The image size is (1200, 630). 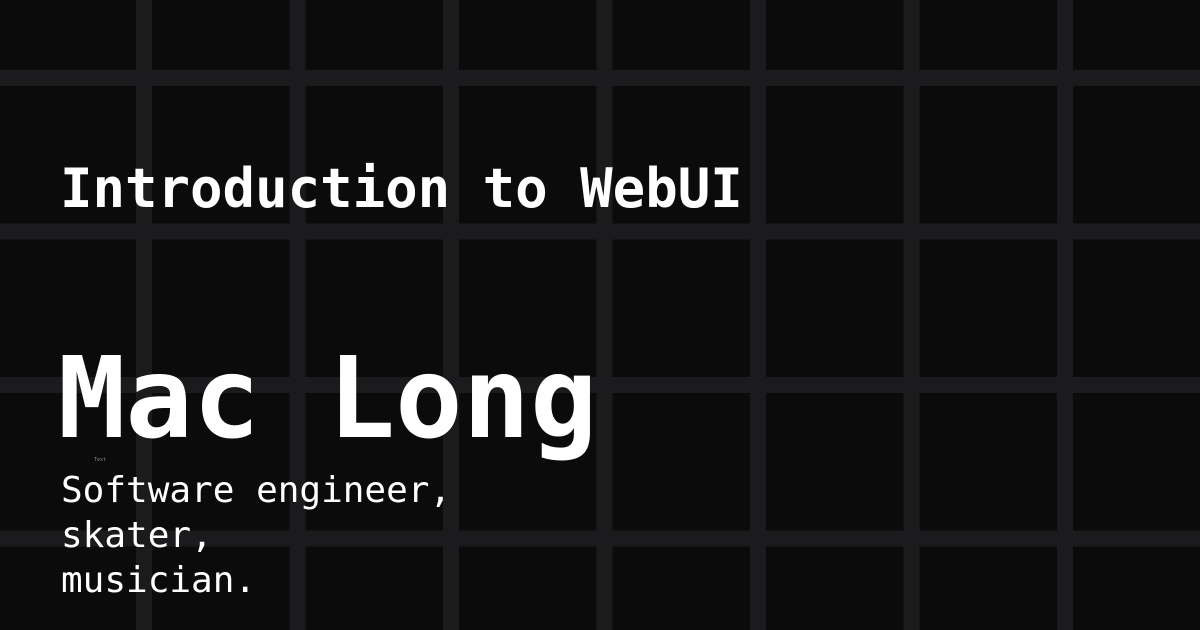 I want to click on bio-line: musician., so click(x=159, y=580).